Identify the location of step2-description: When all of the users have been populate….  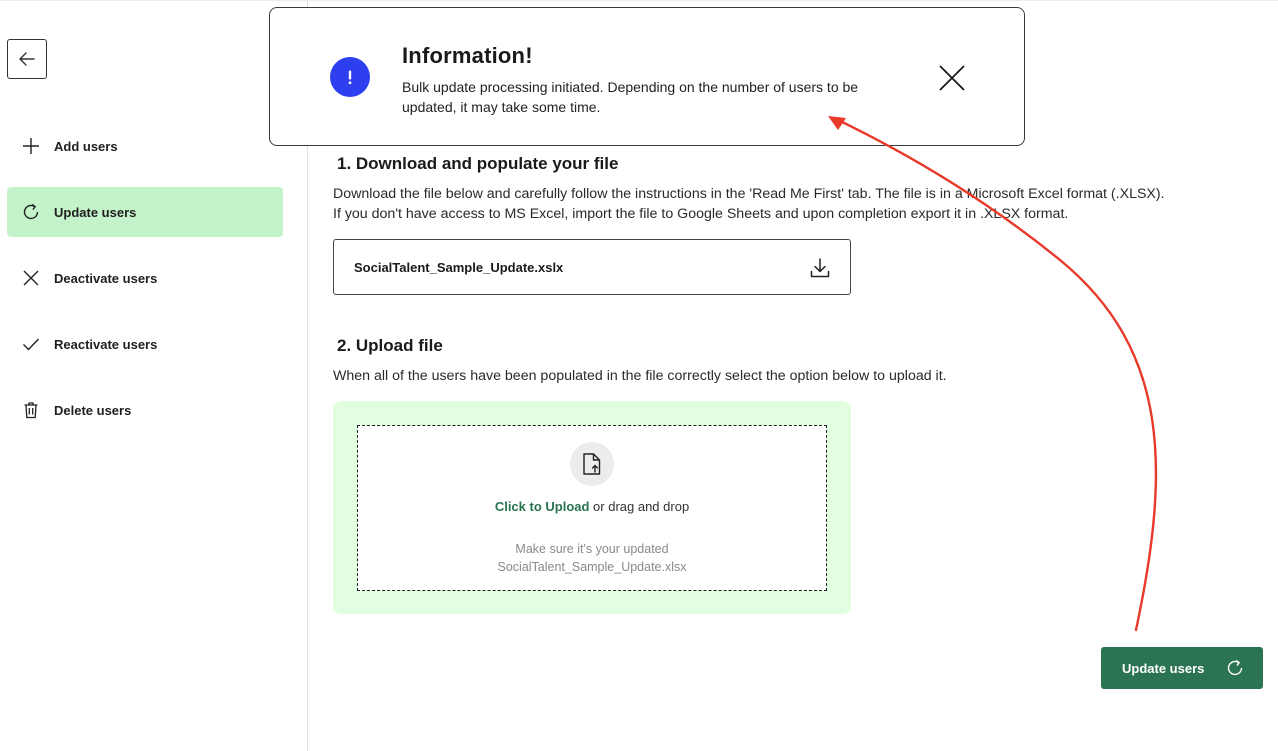
(640, 376).